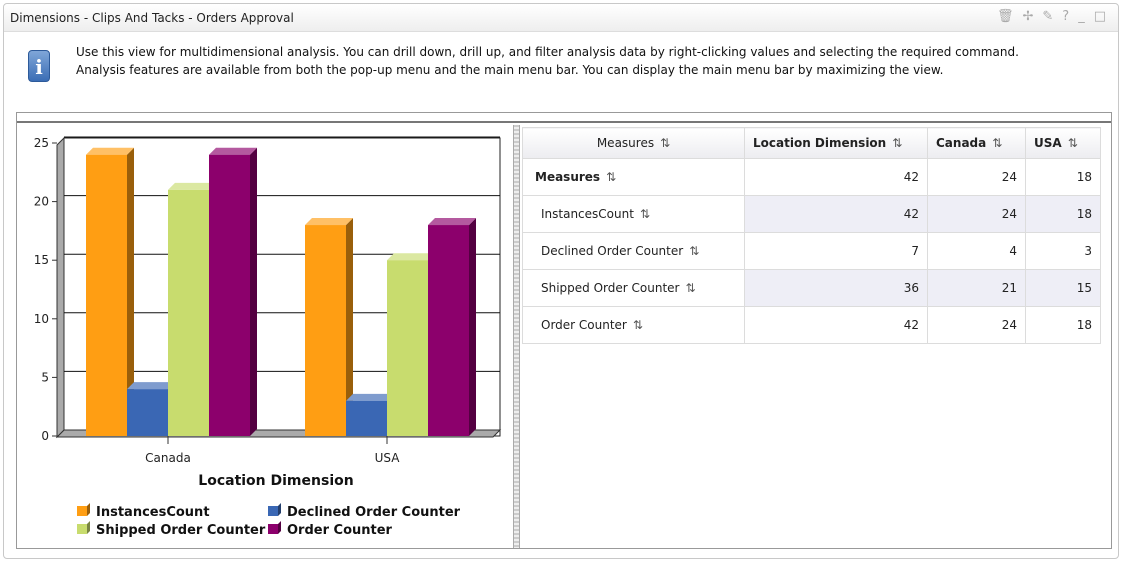  Describe the element at coordinates (45, 377) in the screenshot. I see `y-tick-label: 5` at that location.